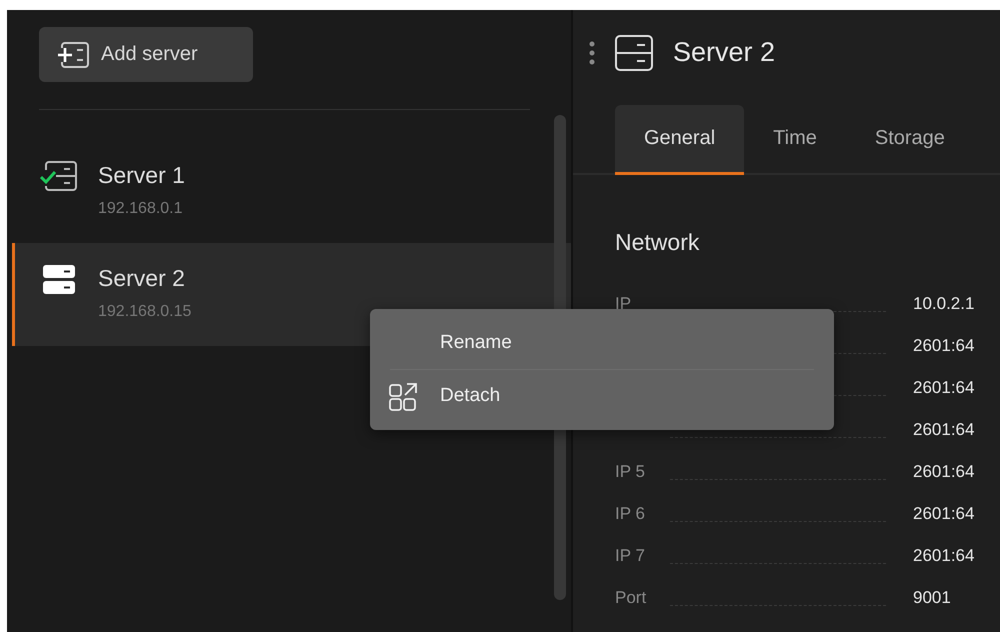 The image size is (1000, 632). I want to click on tab: Storage, so click(910, 140).